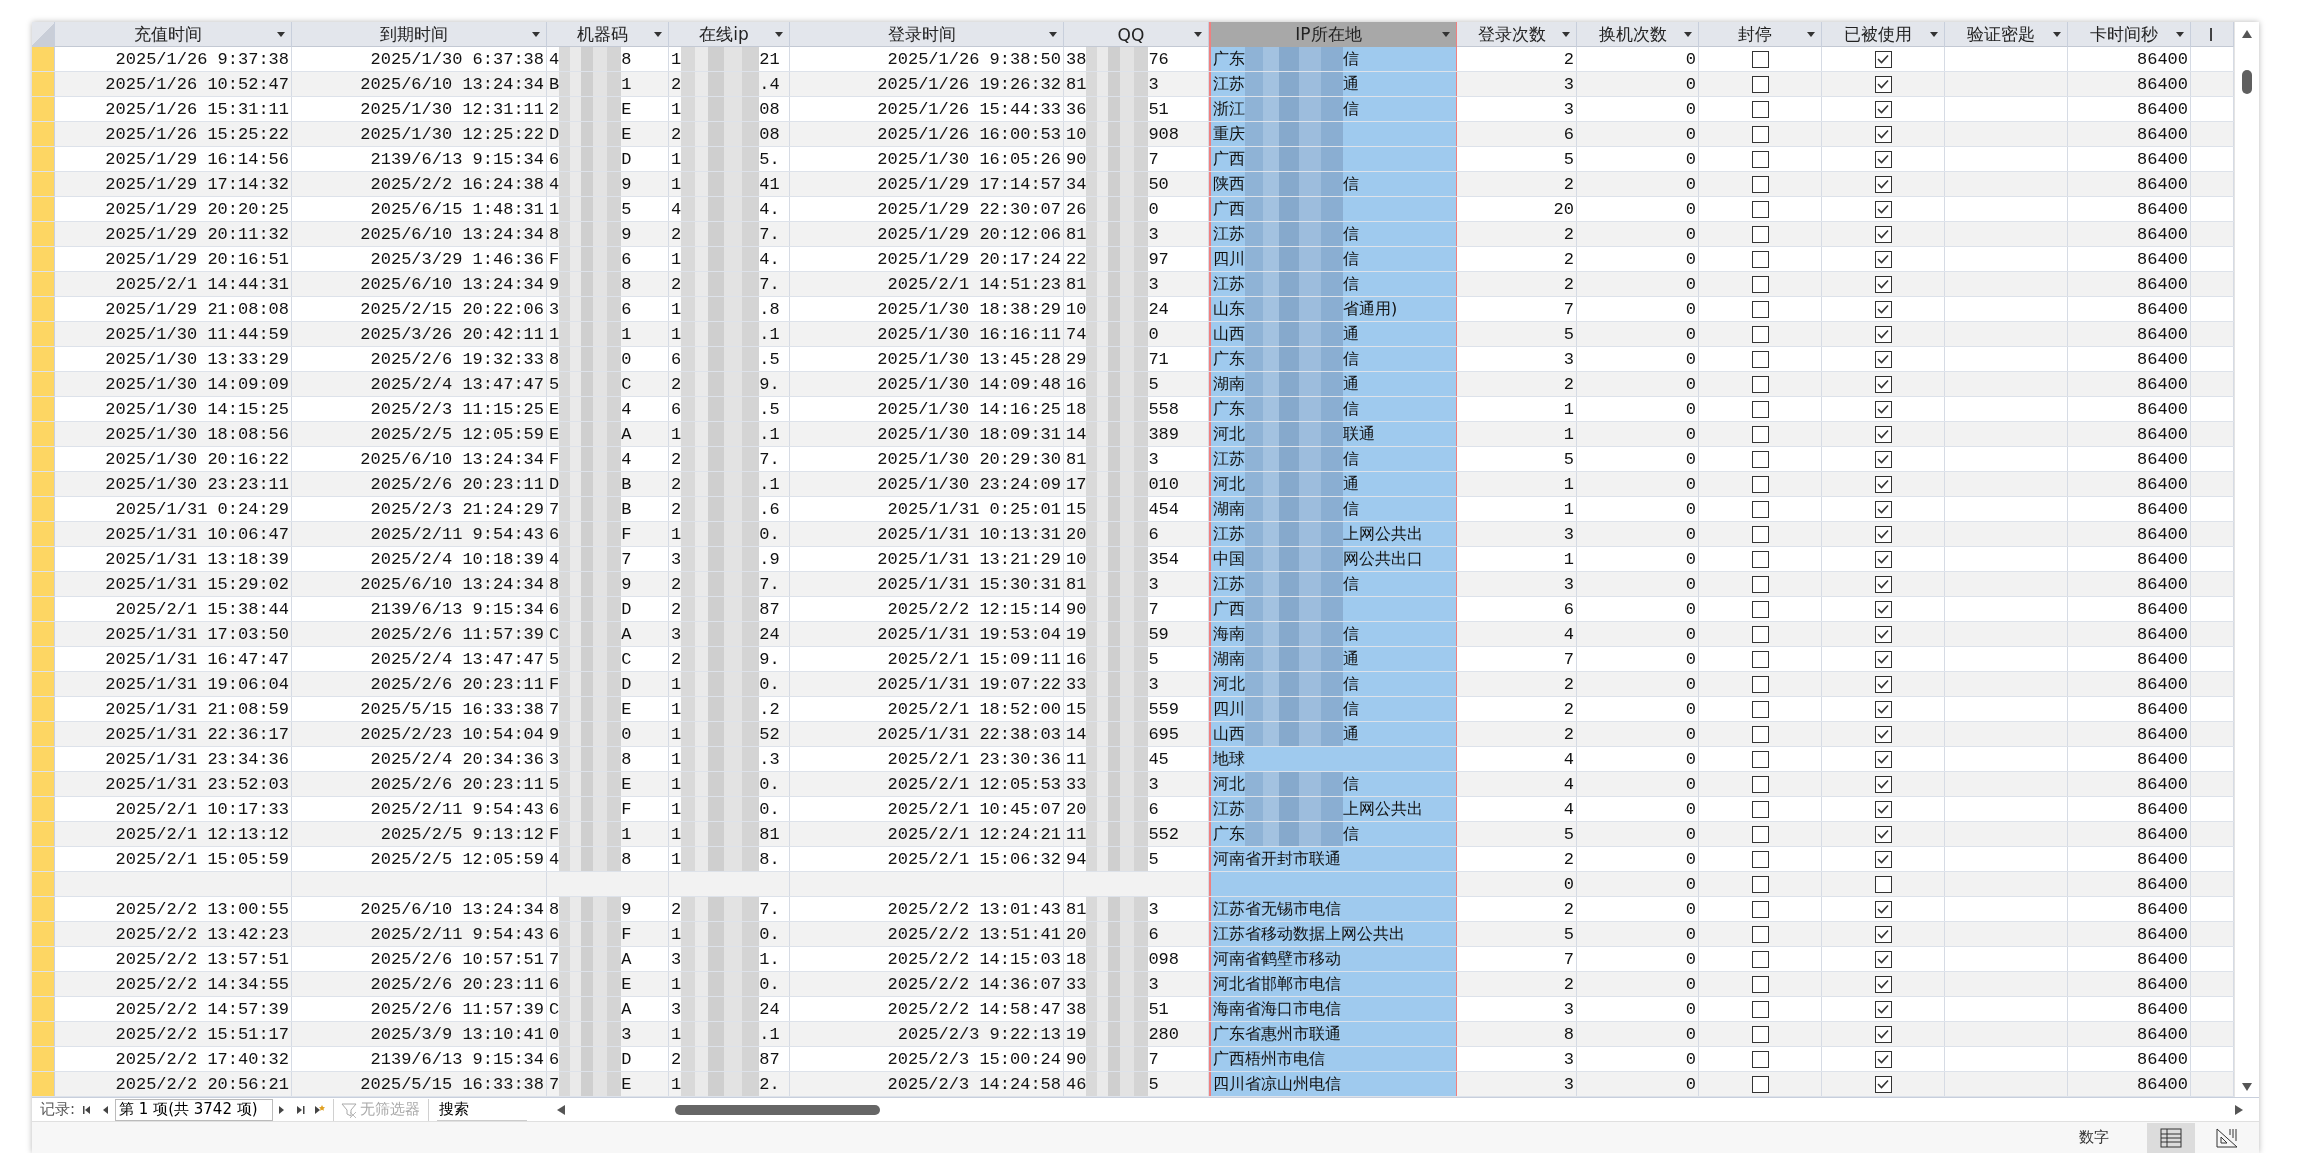  I want to click on search-field: 搜索, so click(482, 1109).